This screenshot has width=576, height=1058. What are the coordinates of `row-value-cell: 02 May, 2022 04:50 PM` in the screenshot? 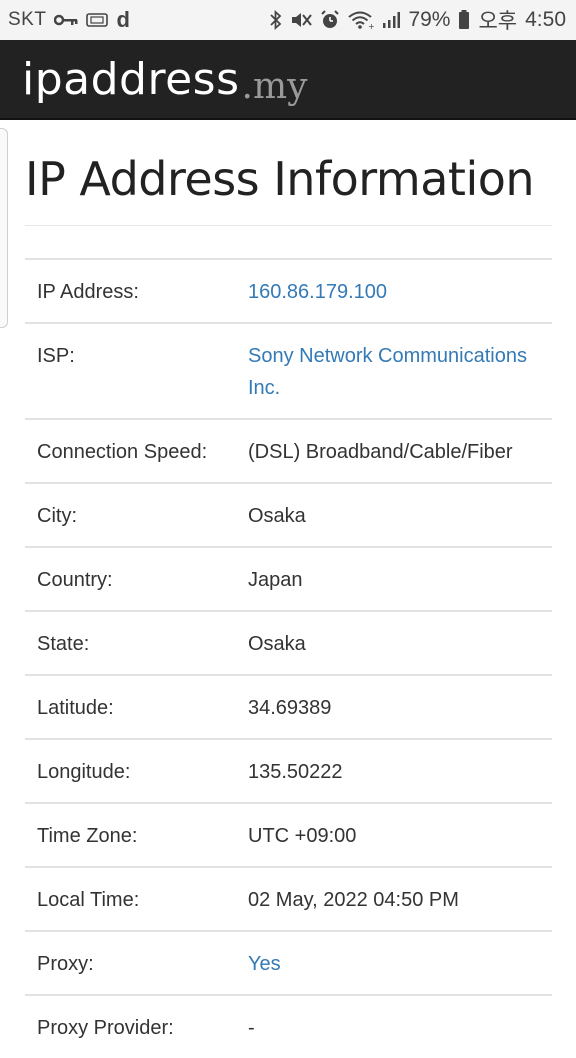 It's located at (394, 898).